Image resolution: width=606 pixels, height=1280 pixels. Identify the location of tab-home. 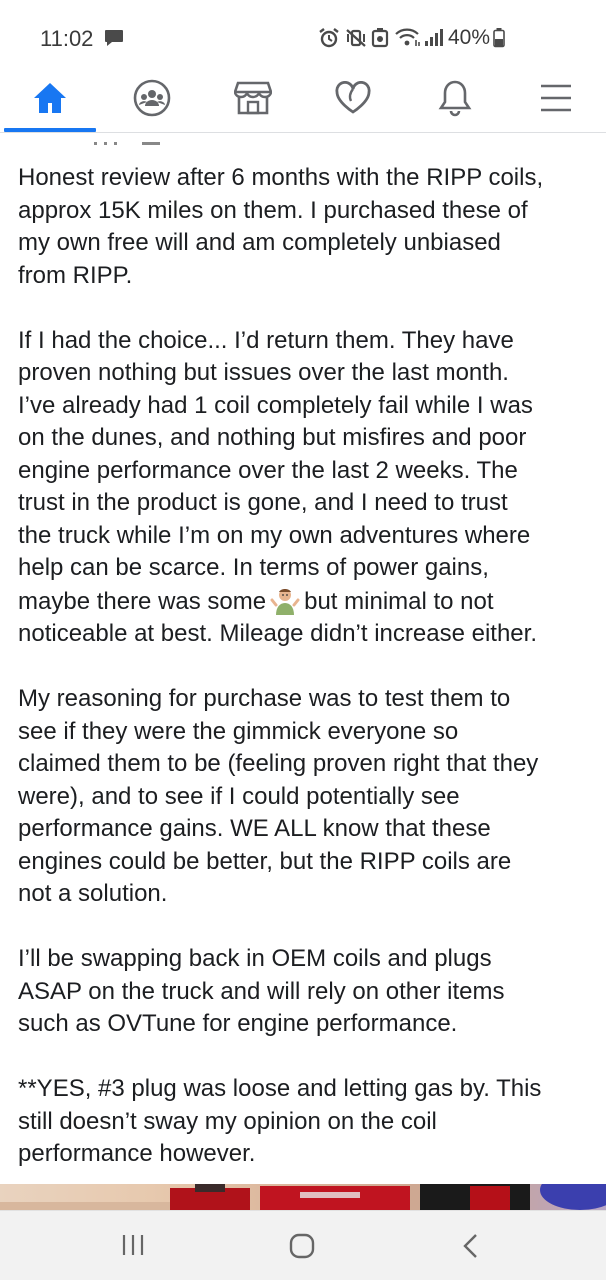
(50, 100).